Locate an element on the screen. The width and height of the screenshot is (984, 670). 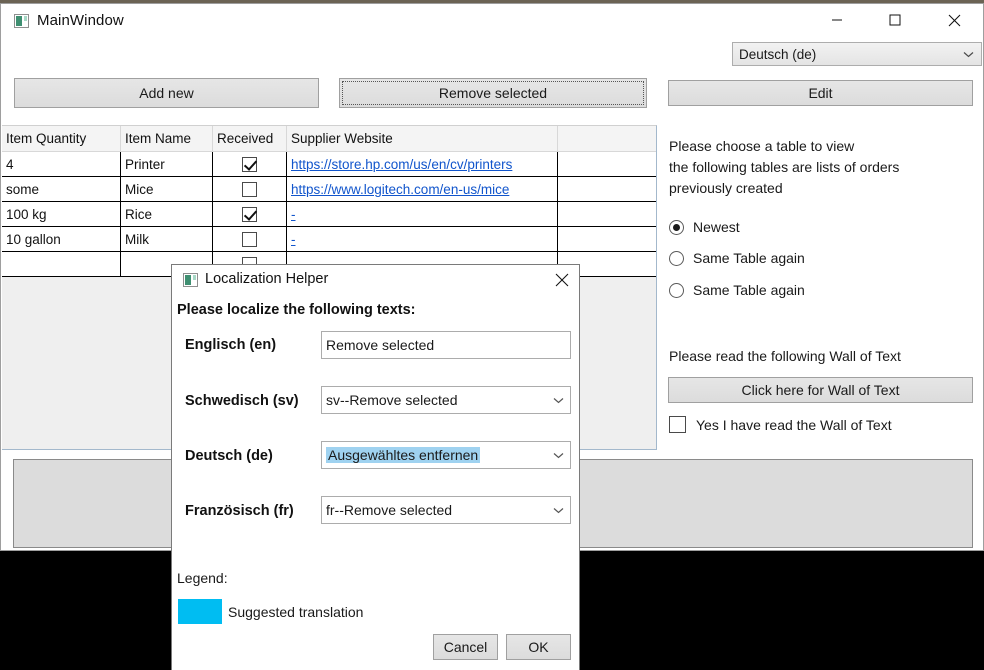
maximize-button is located at coordinates (895, 20).